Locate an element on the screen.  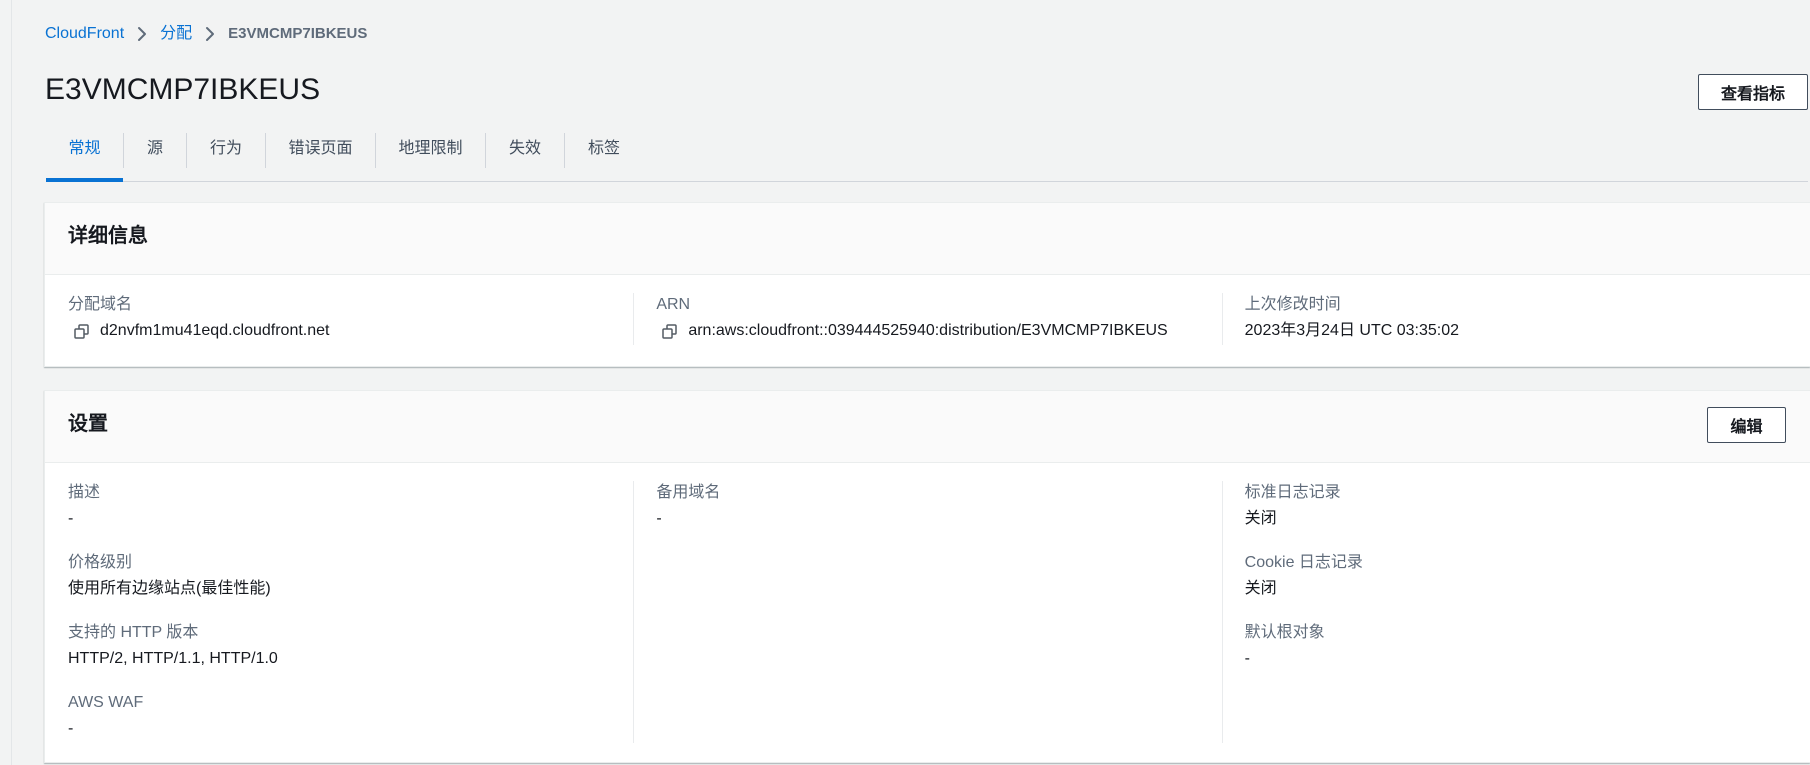
distribution-domain-value: d2nvfm1mu41eqd.cloudfront.net is located at coordinates (215, 330).